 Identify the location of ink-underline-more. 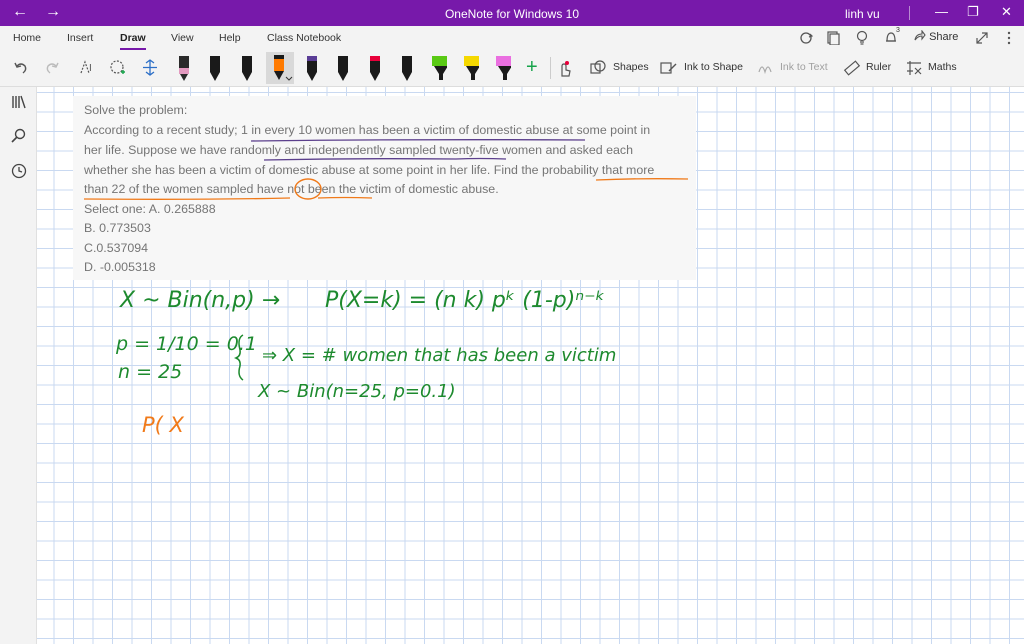
(642, 179).